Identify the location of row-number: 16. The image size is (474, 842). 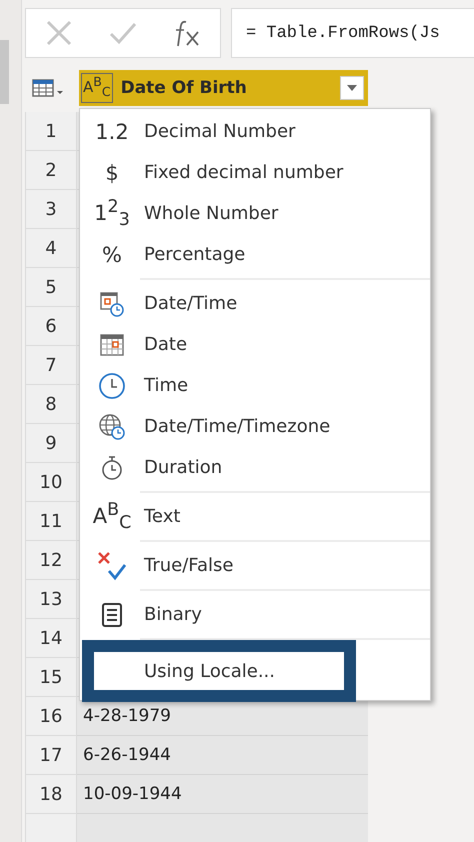
(51, 716).